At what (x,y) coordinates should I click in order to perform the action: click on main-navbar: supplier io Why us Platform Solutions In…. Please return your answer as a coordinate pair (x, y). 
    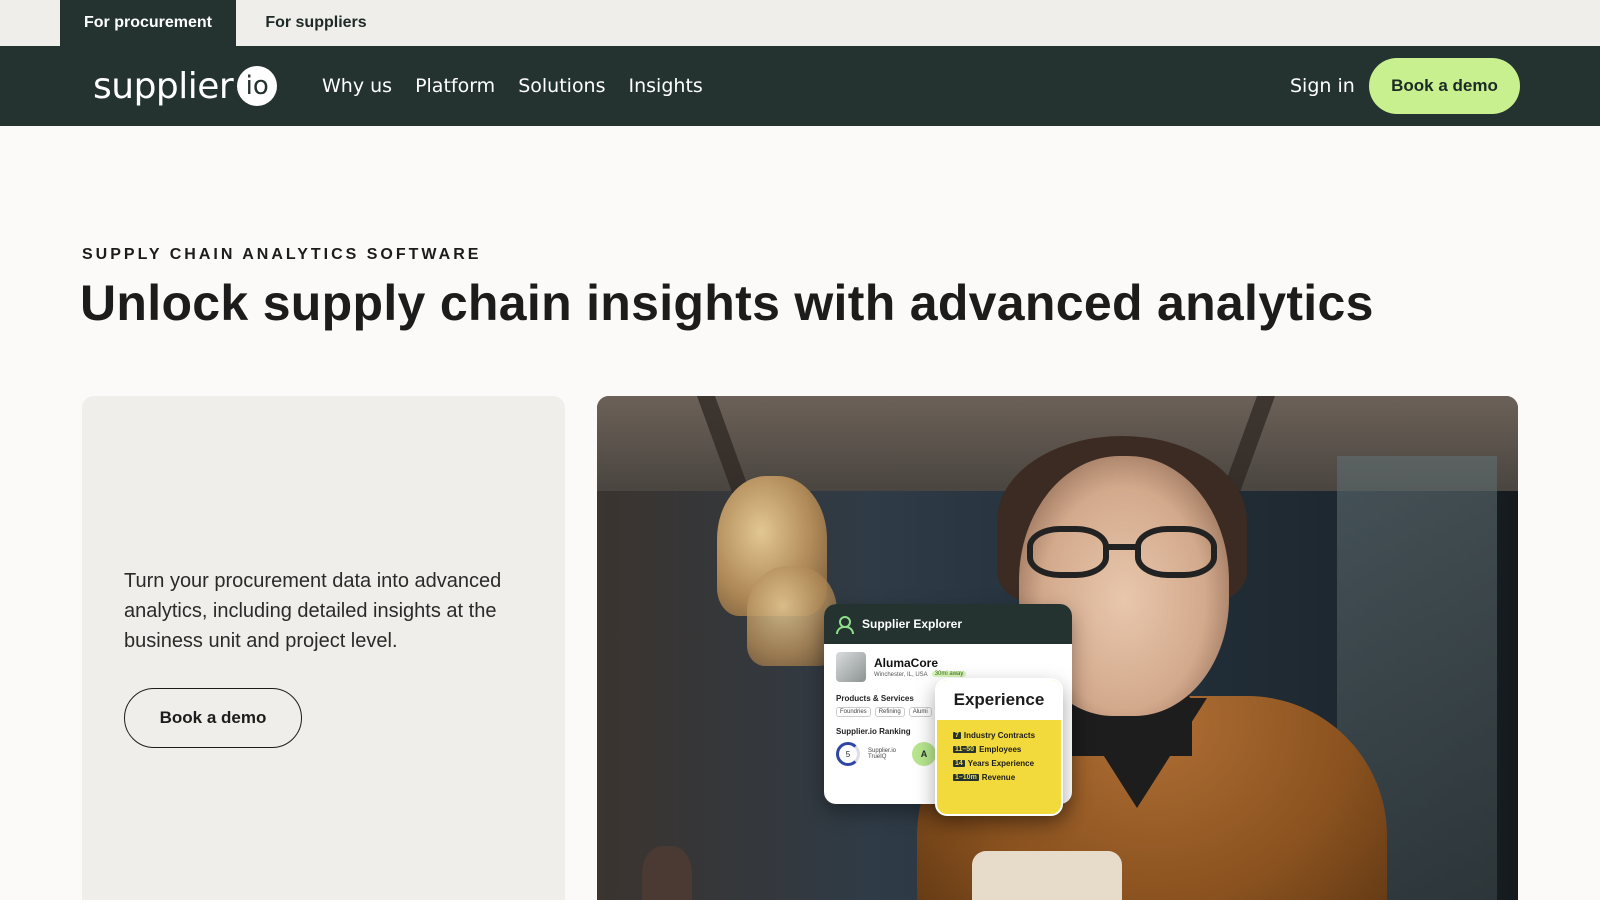
    Looking at the image, I should click on (800, 86).